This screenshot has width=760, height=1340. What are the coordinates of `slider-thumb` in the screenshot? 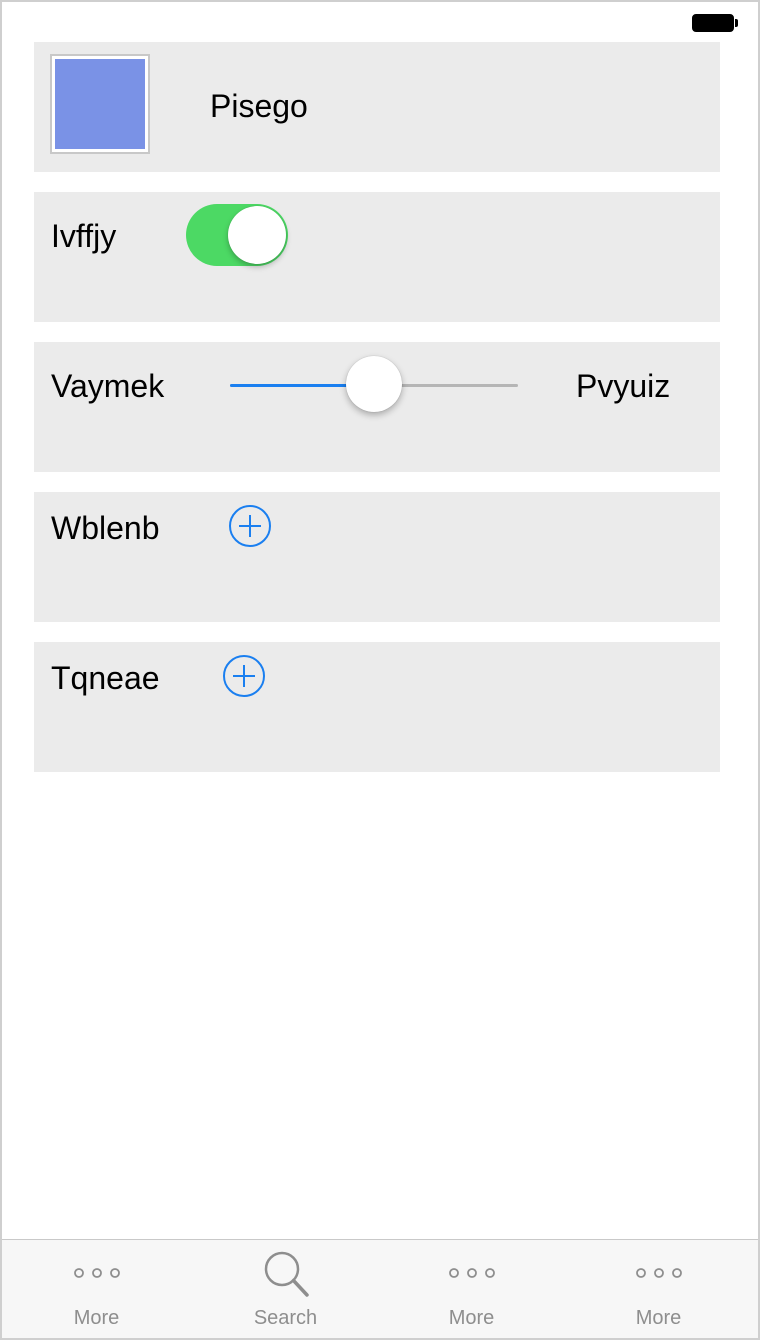 It's located at (374, 384).